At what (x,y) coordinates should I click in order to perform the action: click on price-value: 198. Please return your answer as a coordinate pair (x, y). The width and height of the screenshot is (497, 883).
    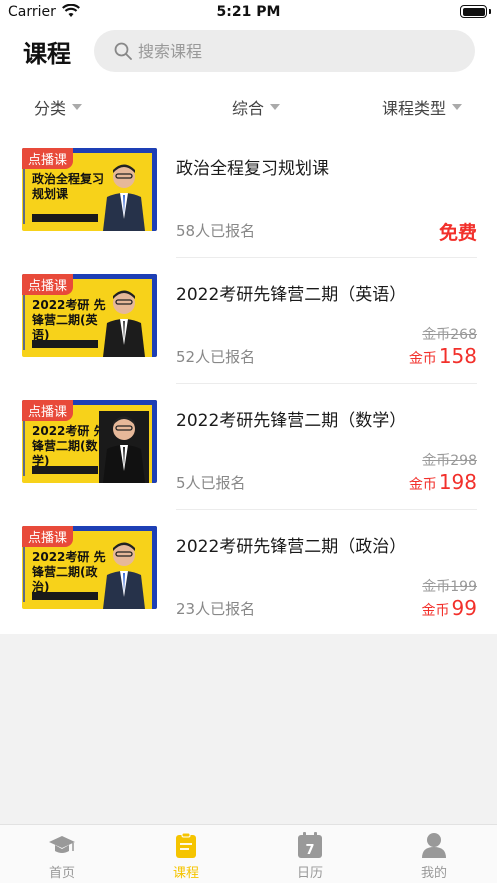
    Looking at the image, I should click on (457, 482).